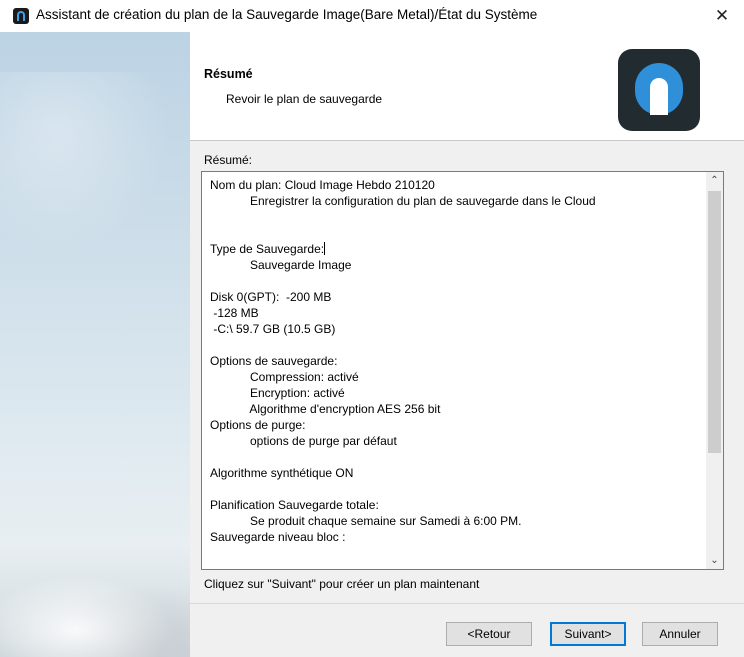 The height and width of the screenshot is (657, 744). I want to click on button-divider, so click(467, 603).